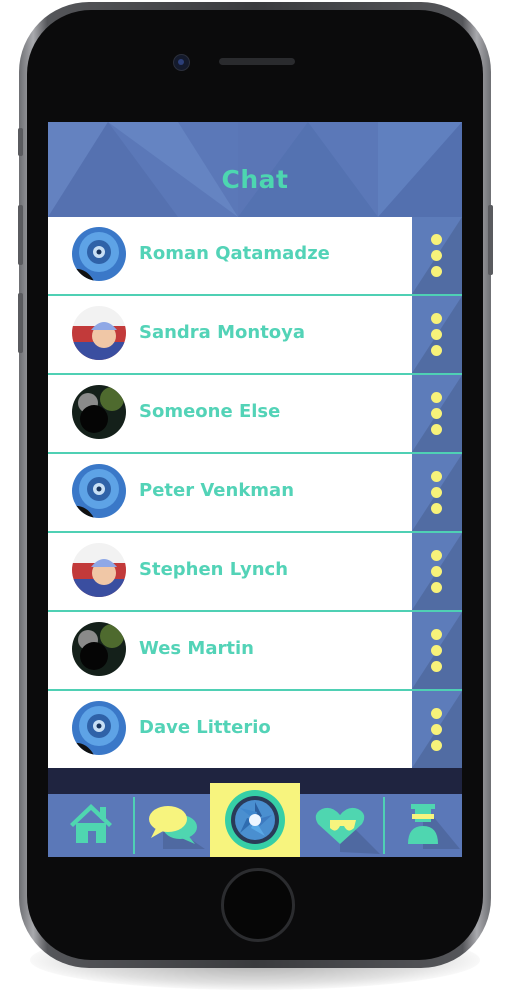 The width and height of the screenshot is (511, 1005). Describe the element at coordinates (20, 235) in the screenshot. I see `volume-up-button` at that location.